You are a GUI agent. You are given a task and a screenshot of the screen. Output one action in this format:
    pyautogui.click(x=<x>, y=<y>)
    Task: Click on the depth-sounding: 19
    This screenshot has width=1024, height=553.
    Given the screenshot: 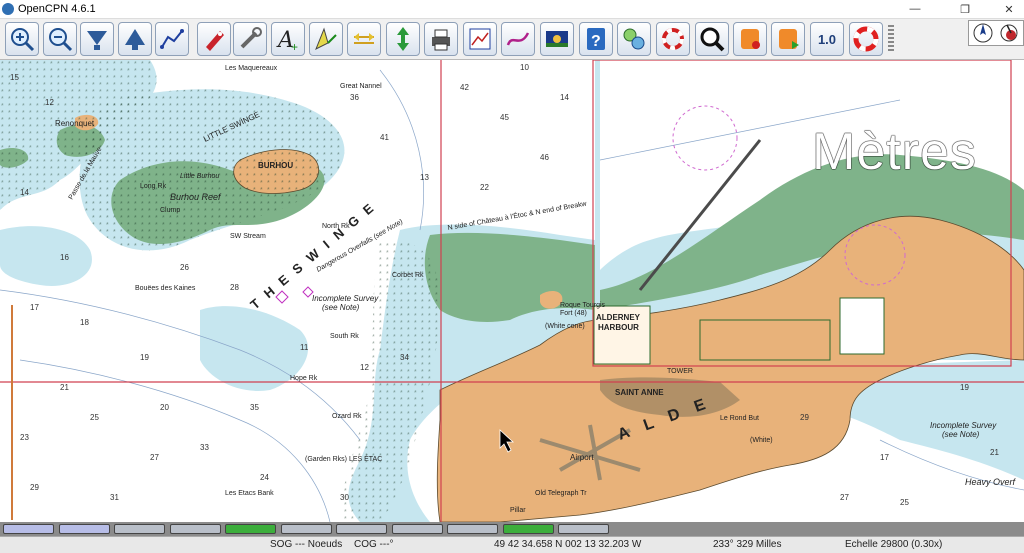 What is the action you would take?
    pyautogui.click(x=964, y=387)
    